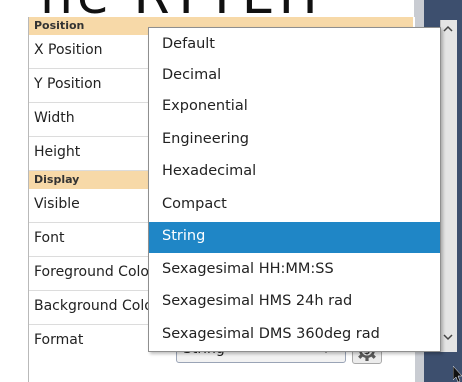 Image resolution: width=462 pixels, height=382 pixels. What do you see at coordinates (294, 76) in the screenshot?
I see `dropdown-option-decimal: Decimal` at bounding box center [294, 76].